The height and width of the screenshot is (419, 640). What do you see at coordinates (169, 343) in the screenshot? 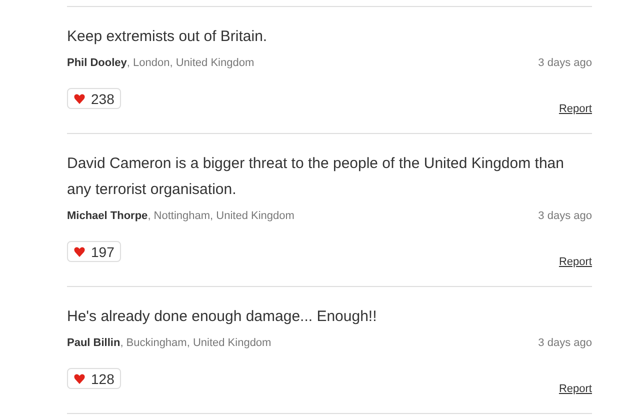
I see `comment-author: Paul Billin, Buckingham, United Kingdom` at bounding box center [169, 343].